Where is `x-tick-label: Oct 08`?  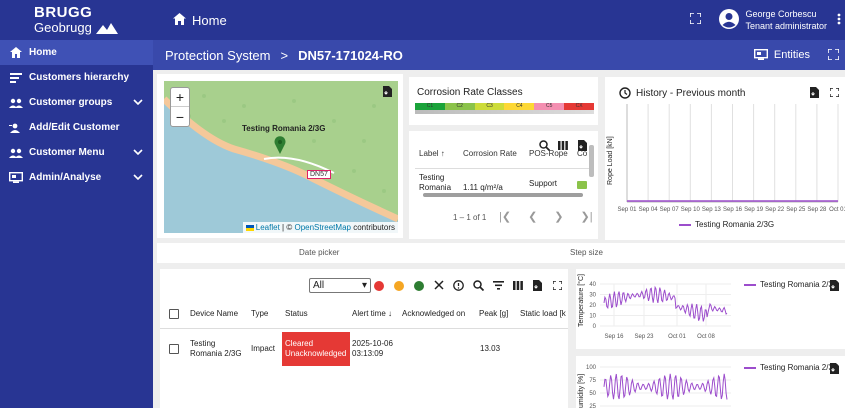 x-tick-label: Oct 08 is located at coordinates (706, 337).